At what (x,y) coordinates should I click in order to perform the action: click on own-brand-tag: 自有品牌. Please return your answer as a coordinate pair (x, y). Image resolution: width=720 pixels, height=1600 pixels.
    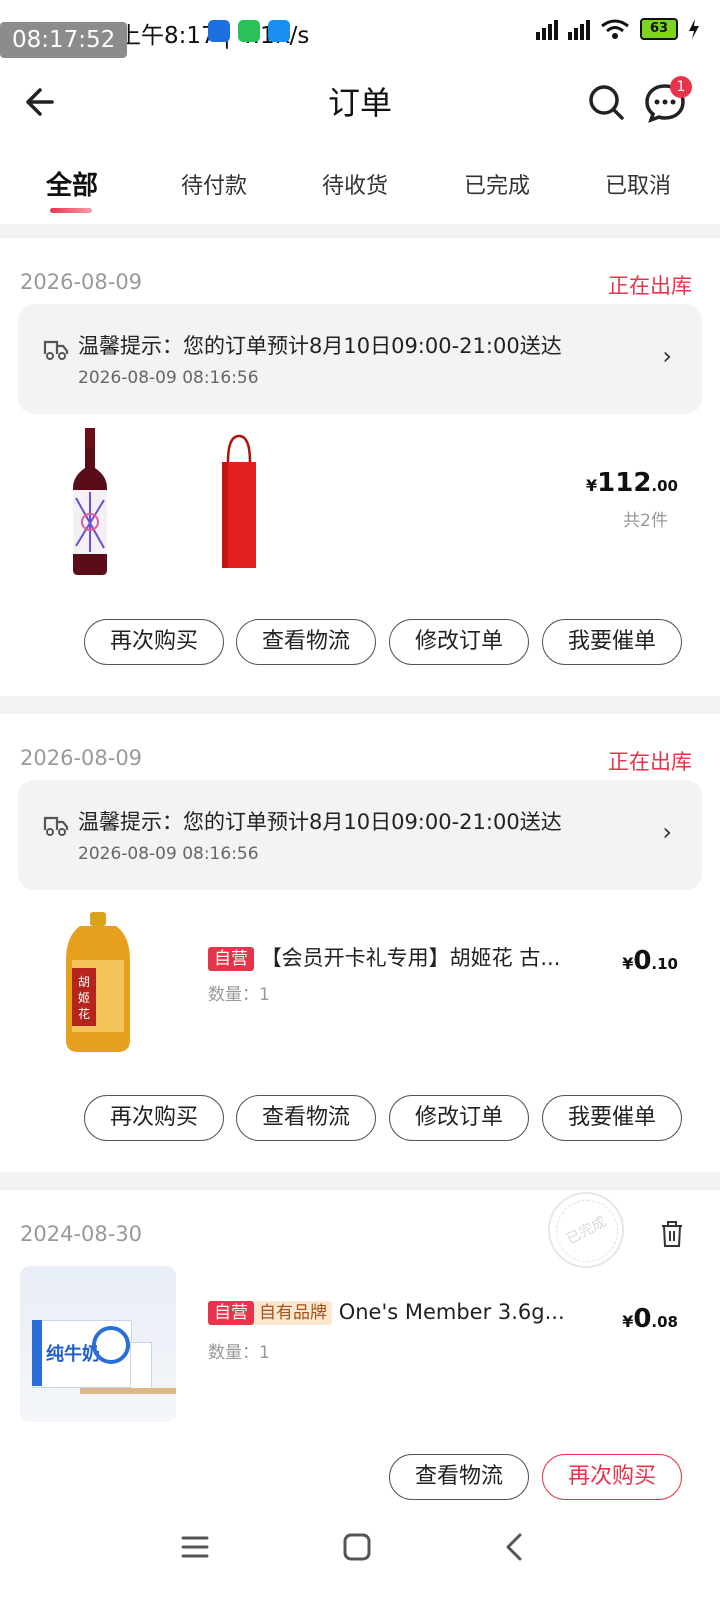
    Looking at the image, I should click on (293, 1313).